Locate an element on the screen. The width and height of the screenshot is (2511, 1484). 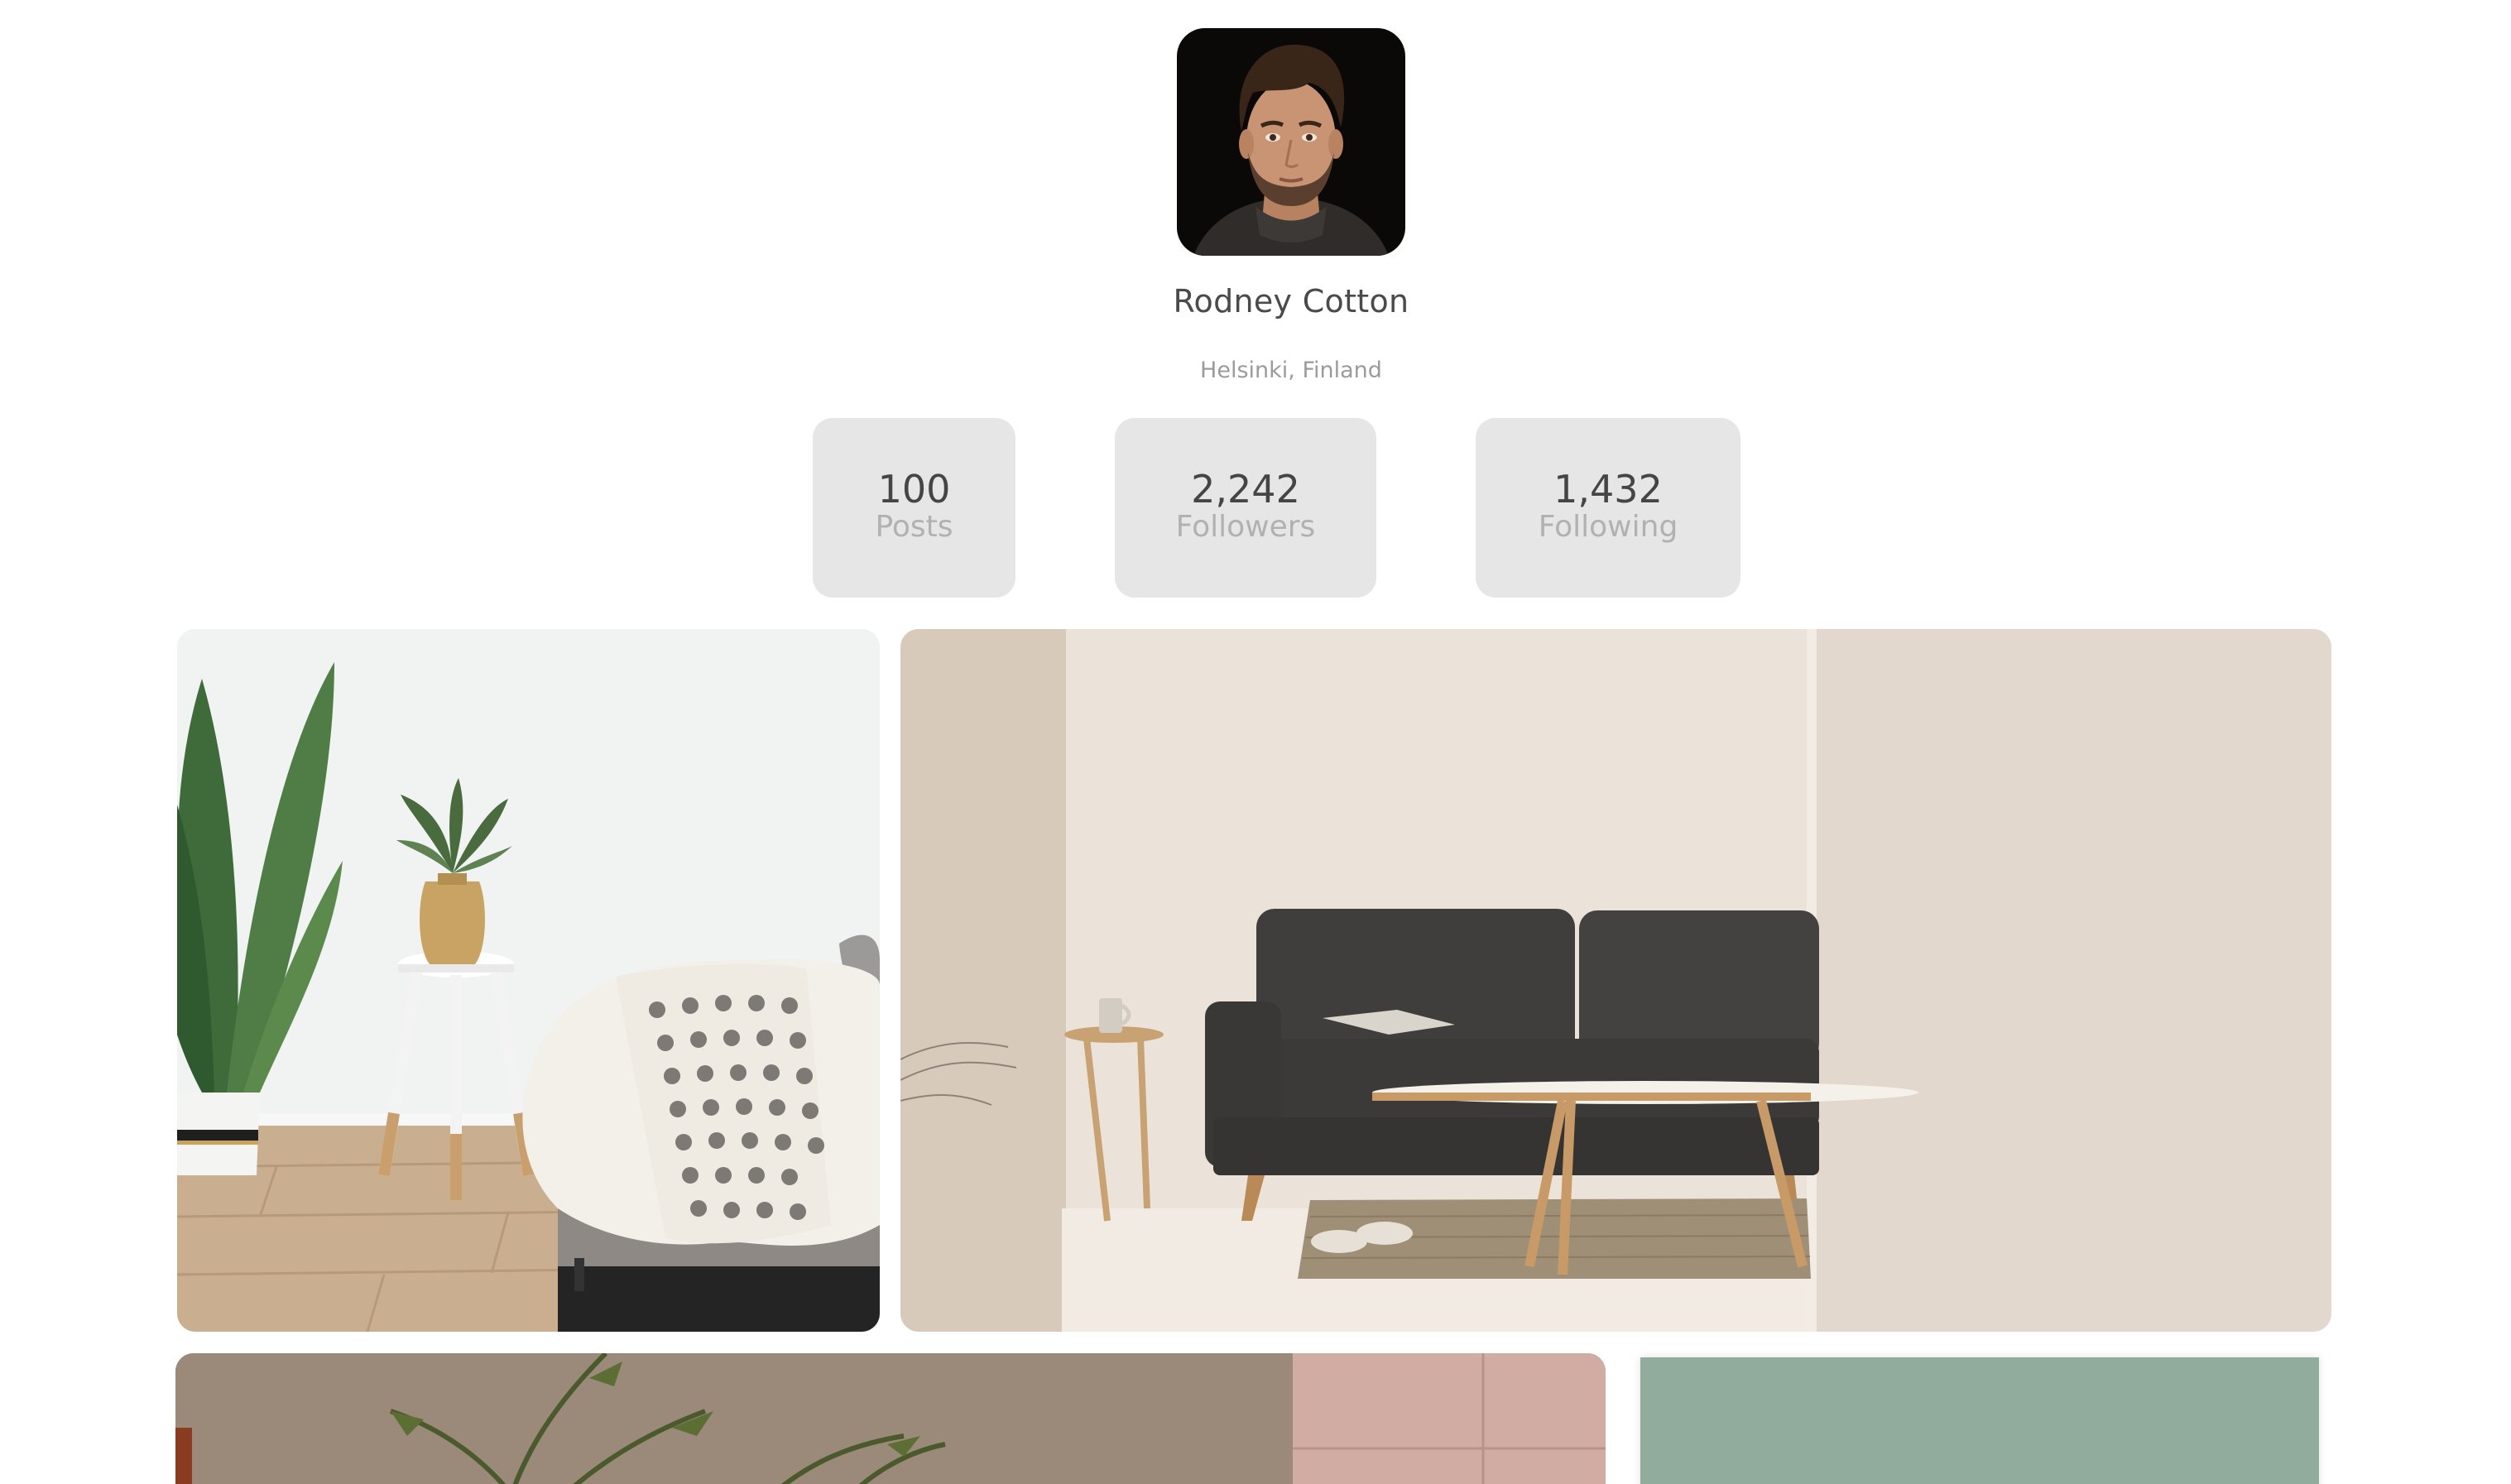
gallery-photo-4-image is located at coordinates (1979, 1420).